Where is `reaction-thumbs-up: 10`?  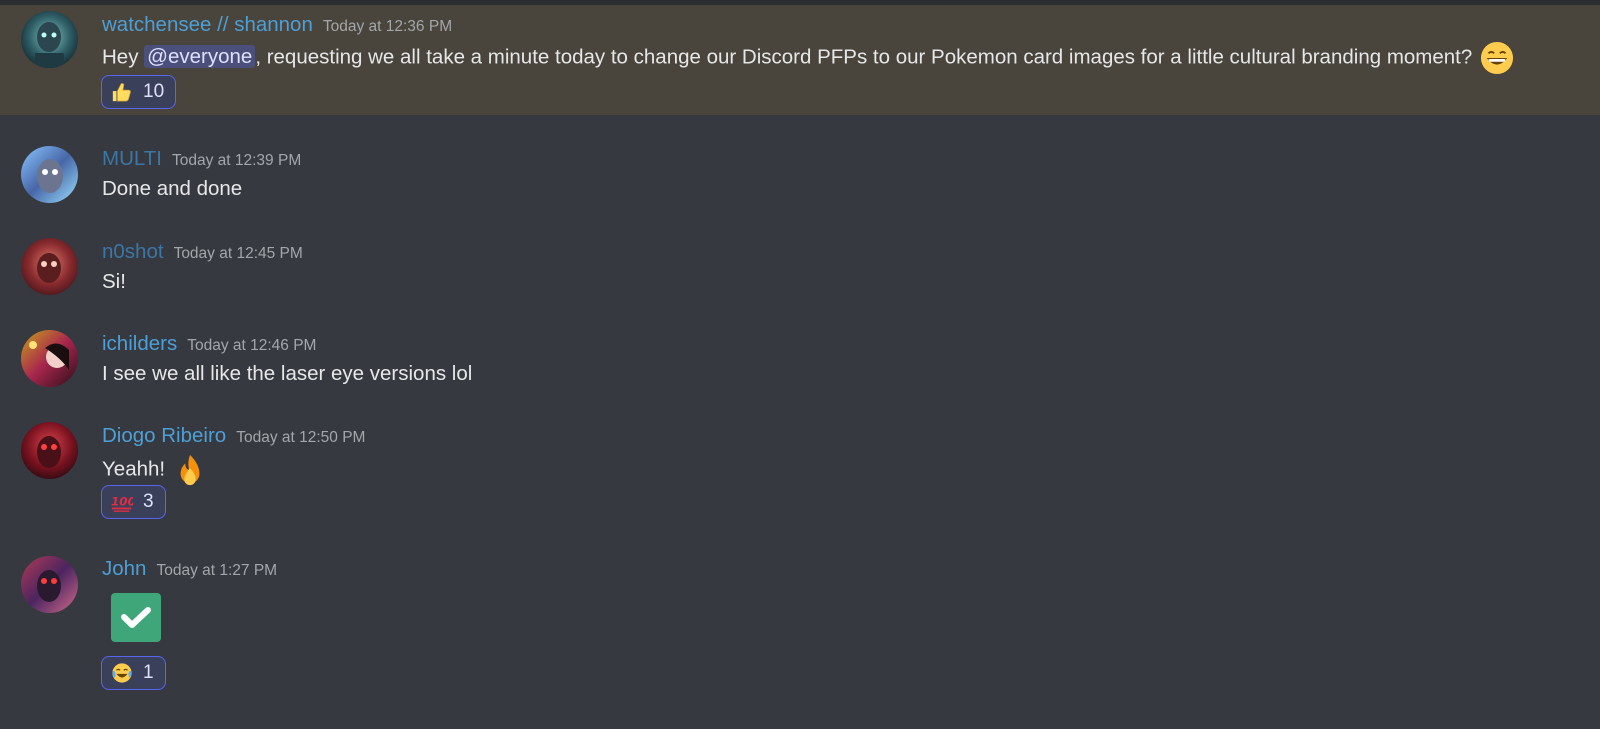
reaction-thumbs-up: 10 is located at coordinates (139, 92).